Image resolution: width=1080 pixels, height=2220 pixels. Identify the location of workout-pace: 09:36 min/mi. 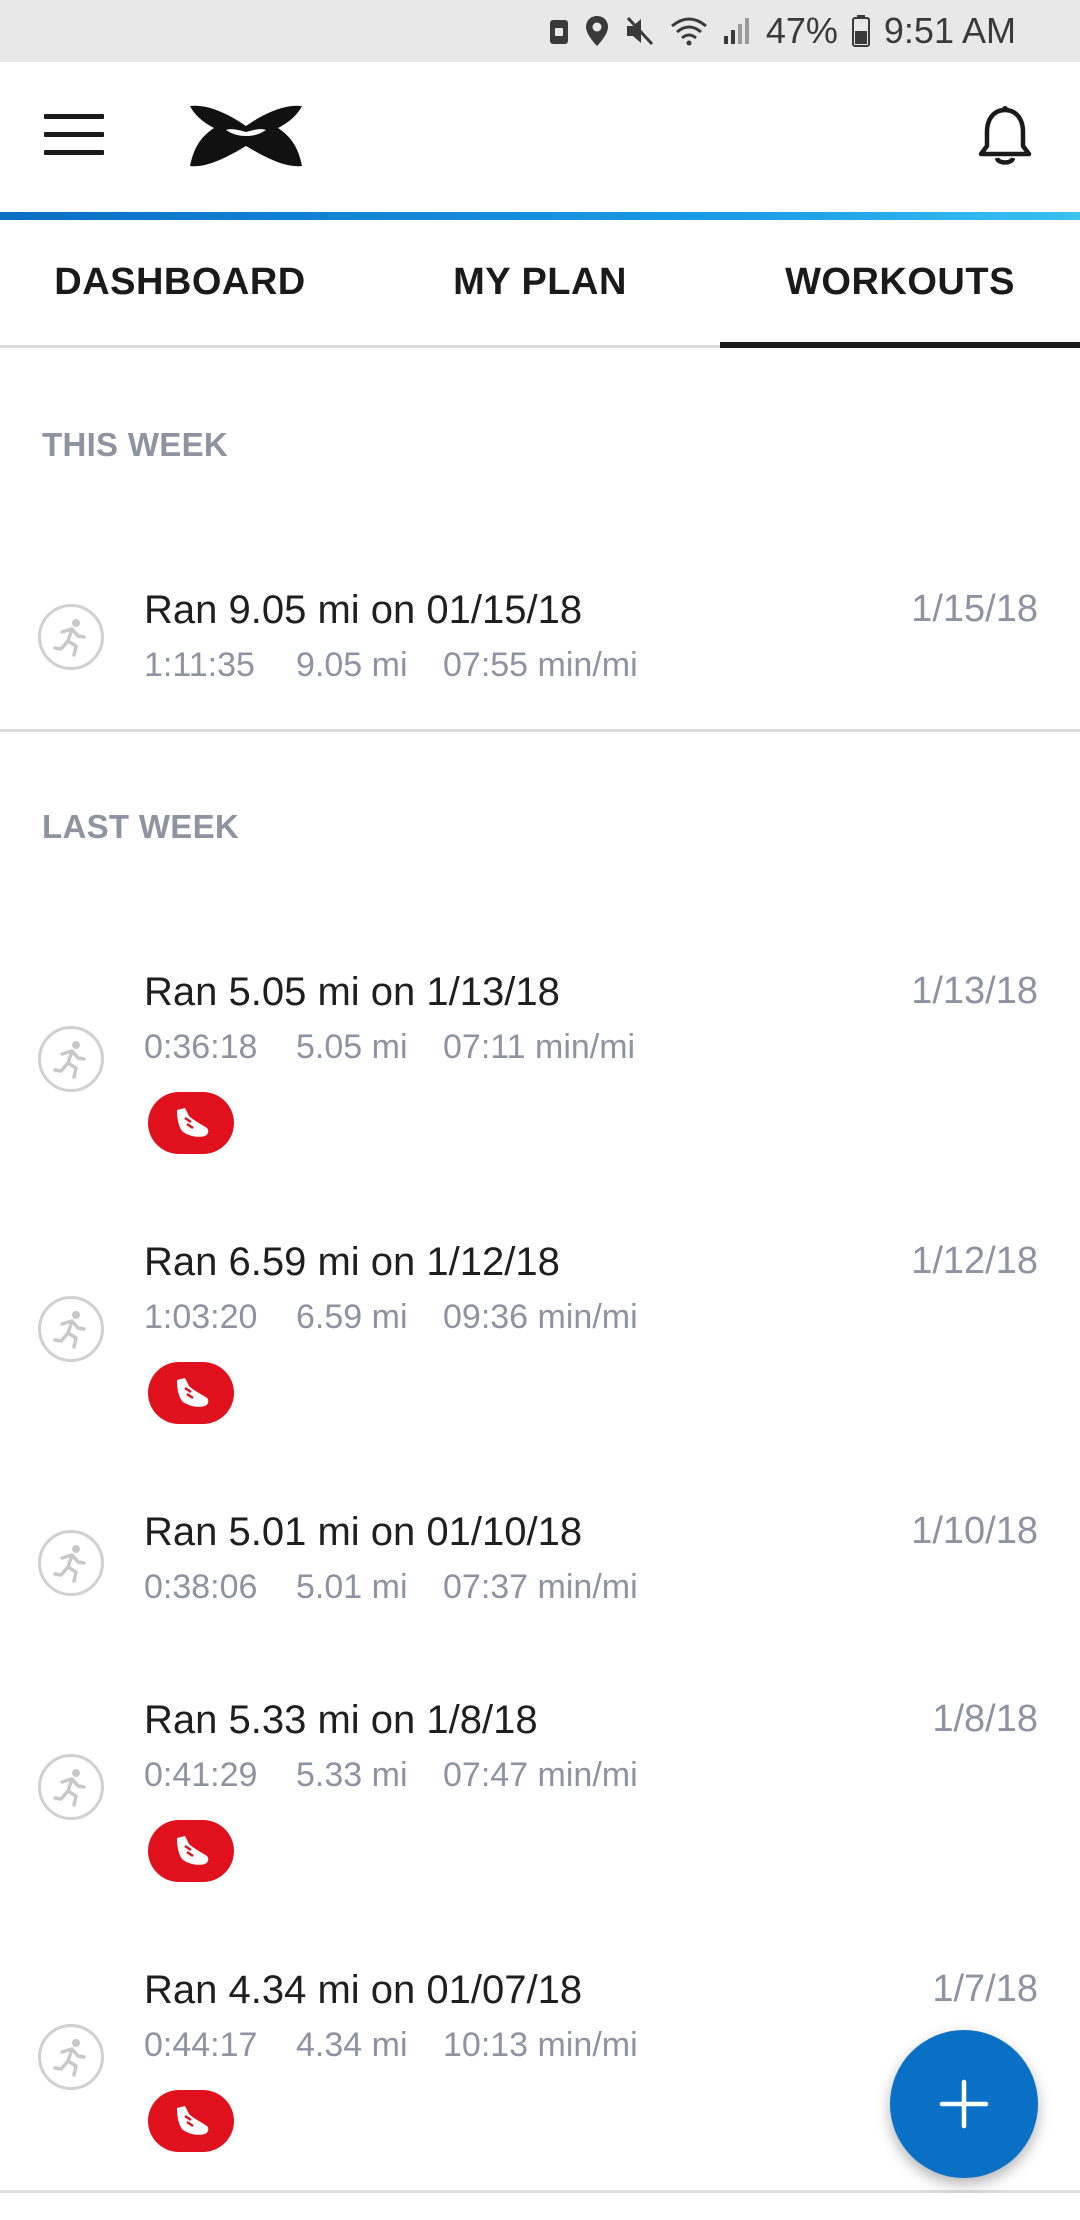
(540, 1317).